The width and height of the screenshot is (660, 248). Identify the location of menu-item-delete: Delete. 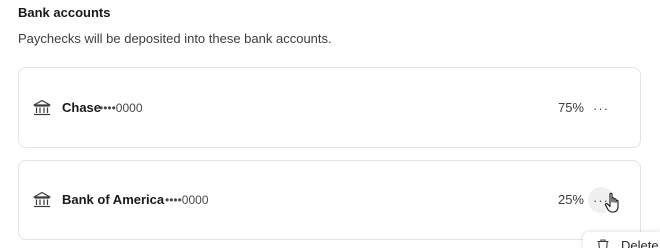
(621, 240).